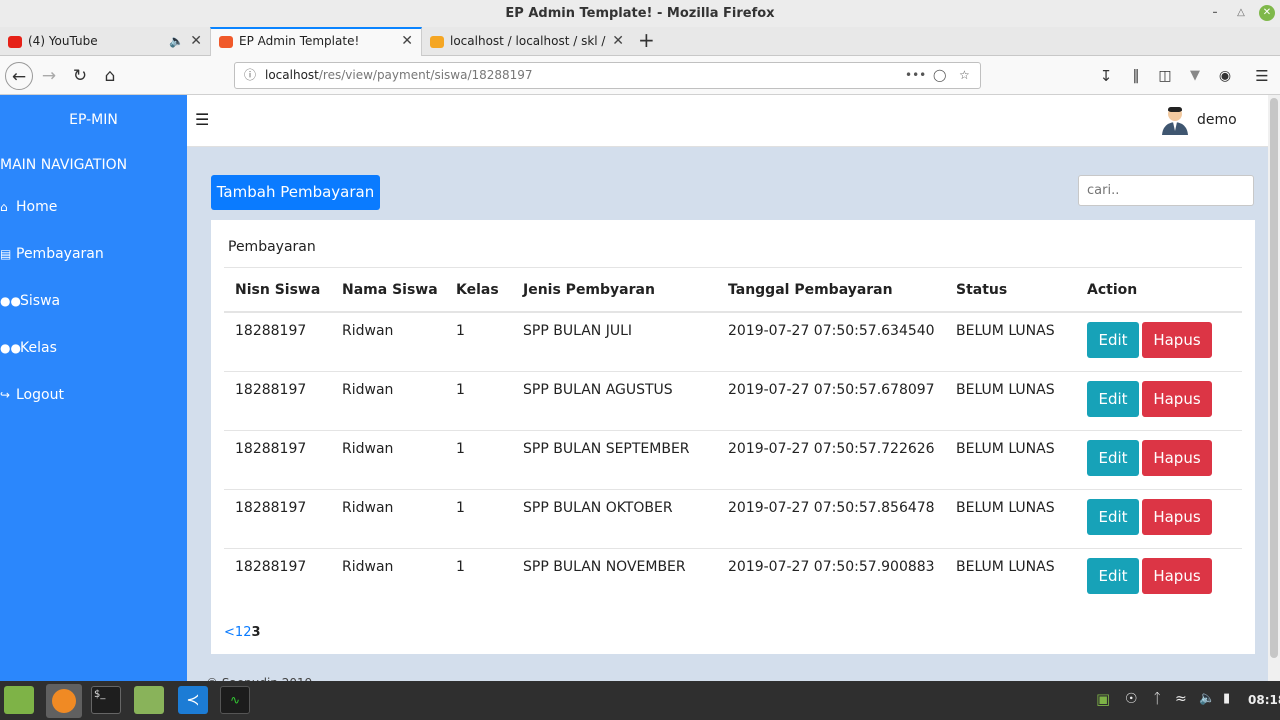 This screenshot has height=720, width=1280. What do you see at coordinates (831, 519) in the screenshot?
I see `cell-tanggal: 2019-07-27 07:50:57.856478` at bounding box center [831, 519].